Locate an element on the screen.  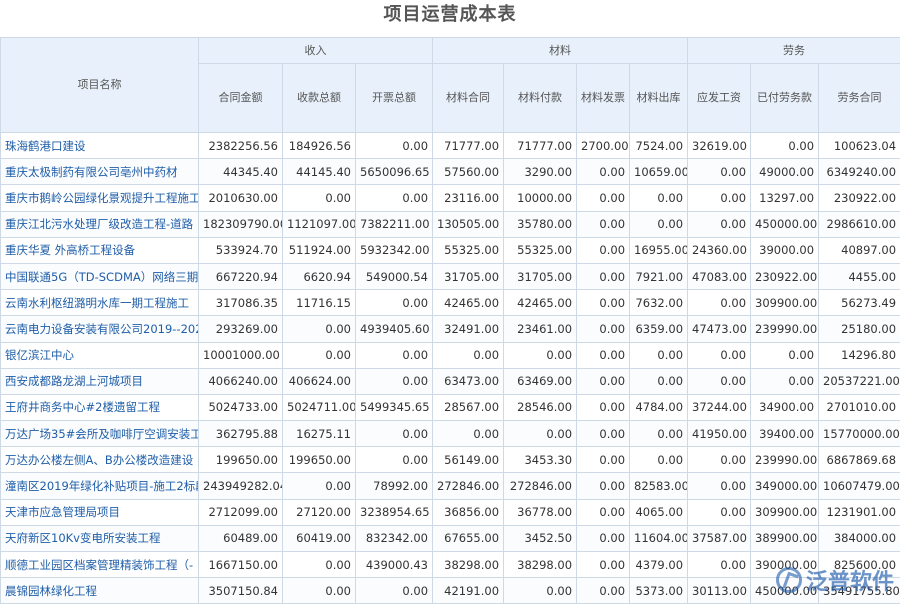
cell-value: 7382211.00 is located at coordinates (394, 224).